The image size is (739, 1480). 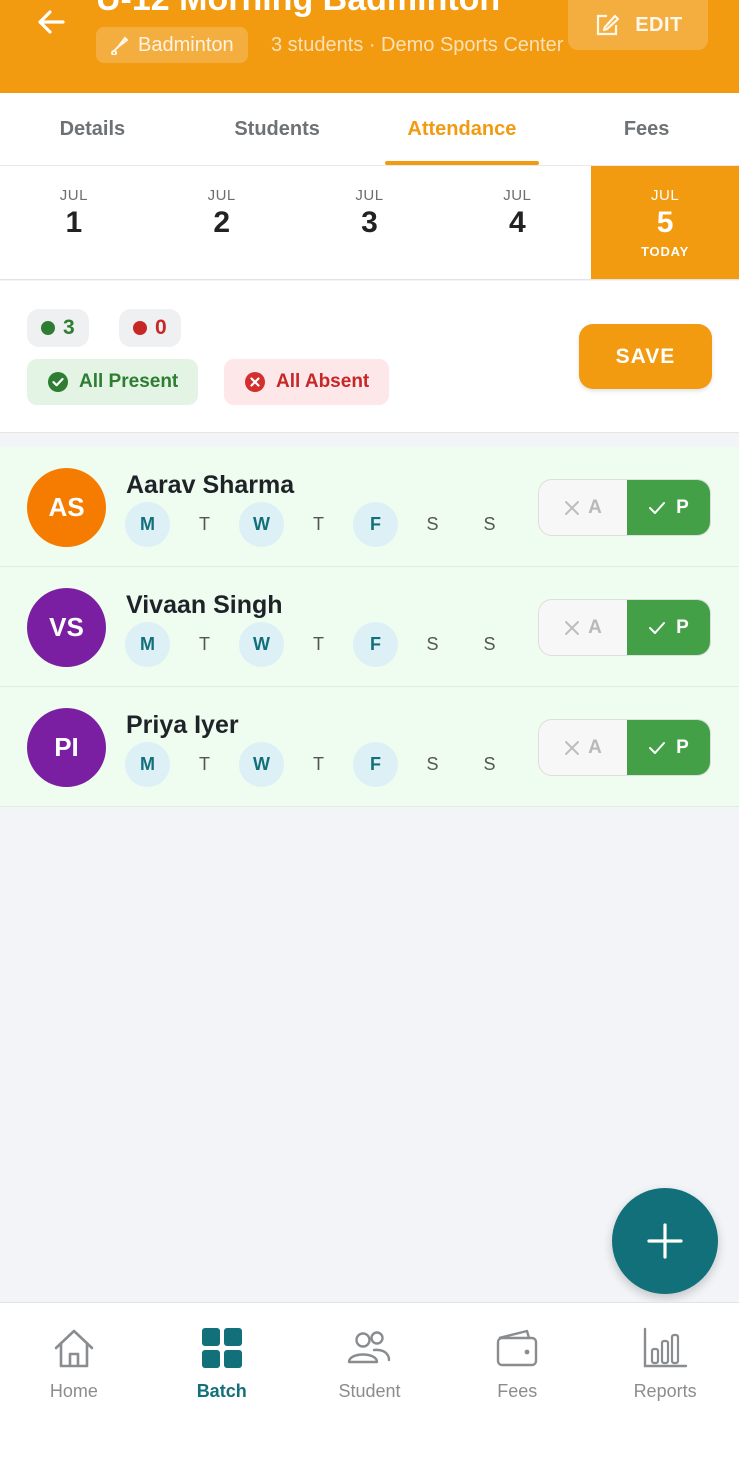 I want to click on student-row: VS Vivaan Singh M T W T F S S A P, so click(x=369, y=627).